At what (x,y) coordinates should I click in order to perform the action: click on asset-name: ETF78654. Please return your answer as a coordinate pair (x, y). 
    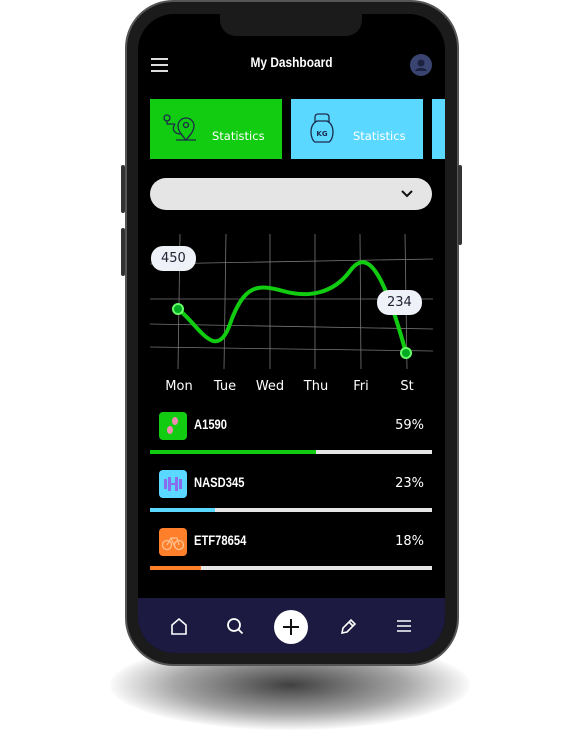
    Looking at the image, I should click on (220, 540).